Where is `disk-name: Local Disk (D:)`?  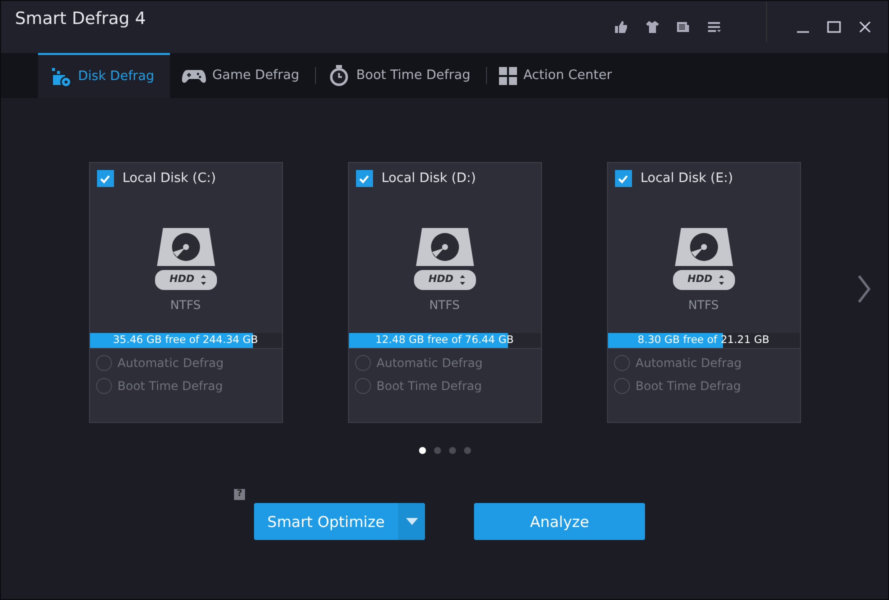
disk-name: Local Disk (D:) is located at coordinates (429, 178).